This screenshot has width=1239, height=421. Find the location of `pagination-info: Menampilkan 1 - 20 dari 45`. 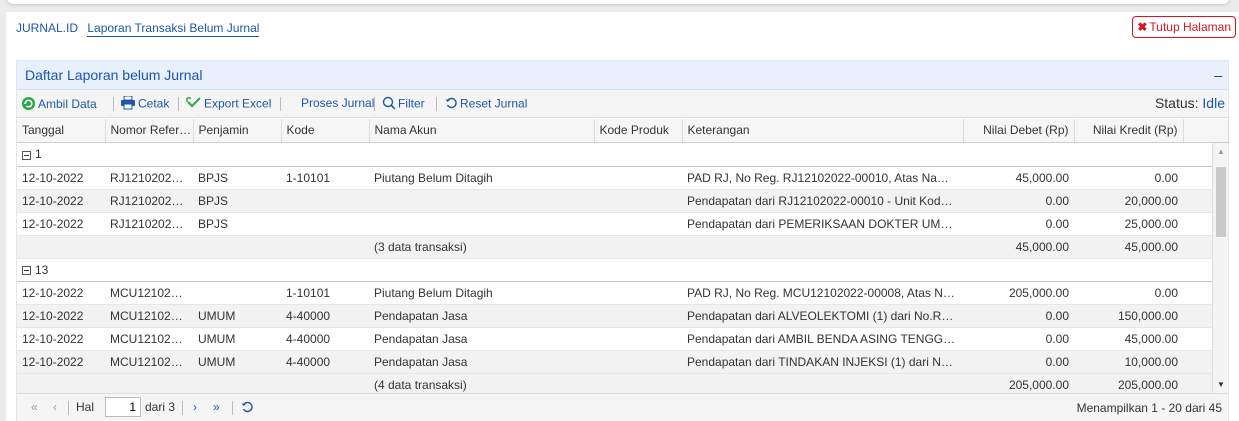

pagination-info: Menampilkan 1 - 20 dari 45 is located at coordinates (1149, 408).